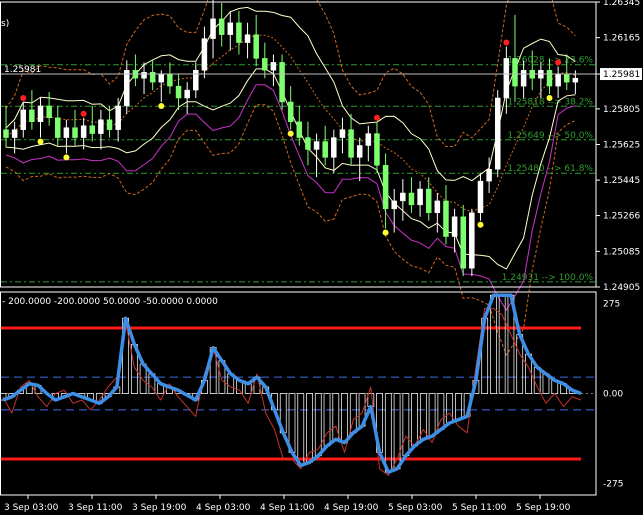  Describe the element at coordinates (287, 508) in the screenshot. I see `x-tick-label: 4 Sep 11:00` at that location.